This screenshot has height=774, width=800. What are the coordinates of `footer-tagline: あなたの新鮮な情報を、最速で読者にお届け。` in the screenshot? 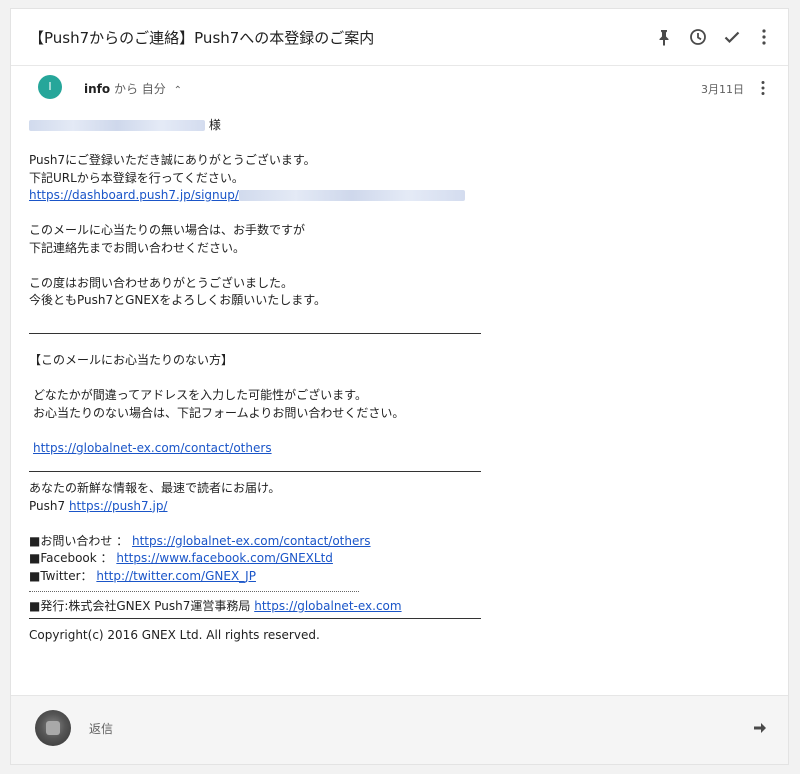 It's located at (155, 488).